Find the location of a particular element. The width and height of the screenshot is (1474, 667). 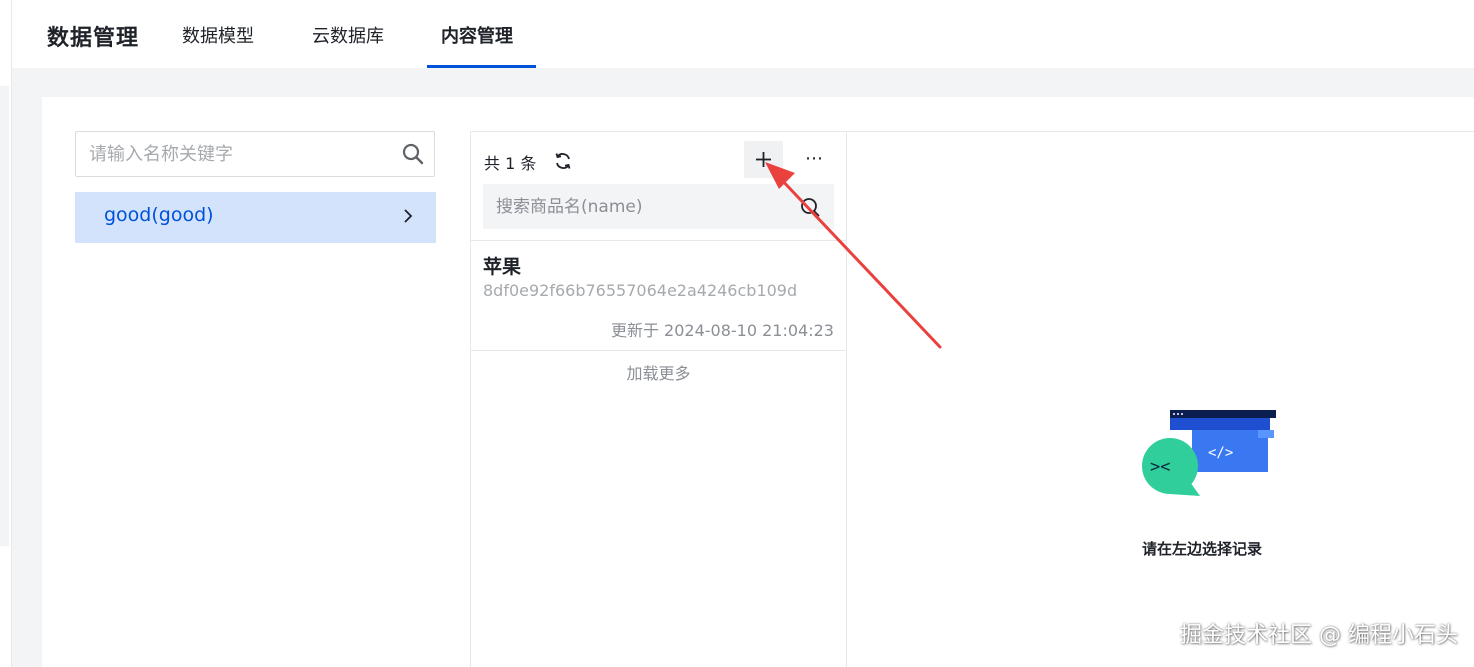

left-rail-shade is located at coordinates (4, 316).